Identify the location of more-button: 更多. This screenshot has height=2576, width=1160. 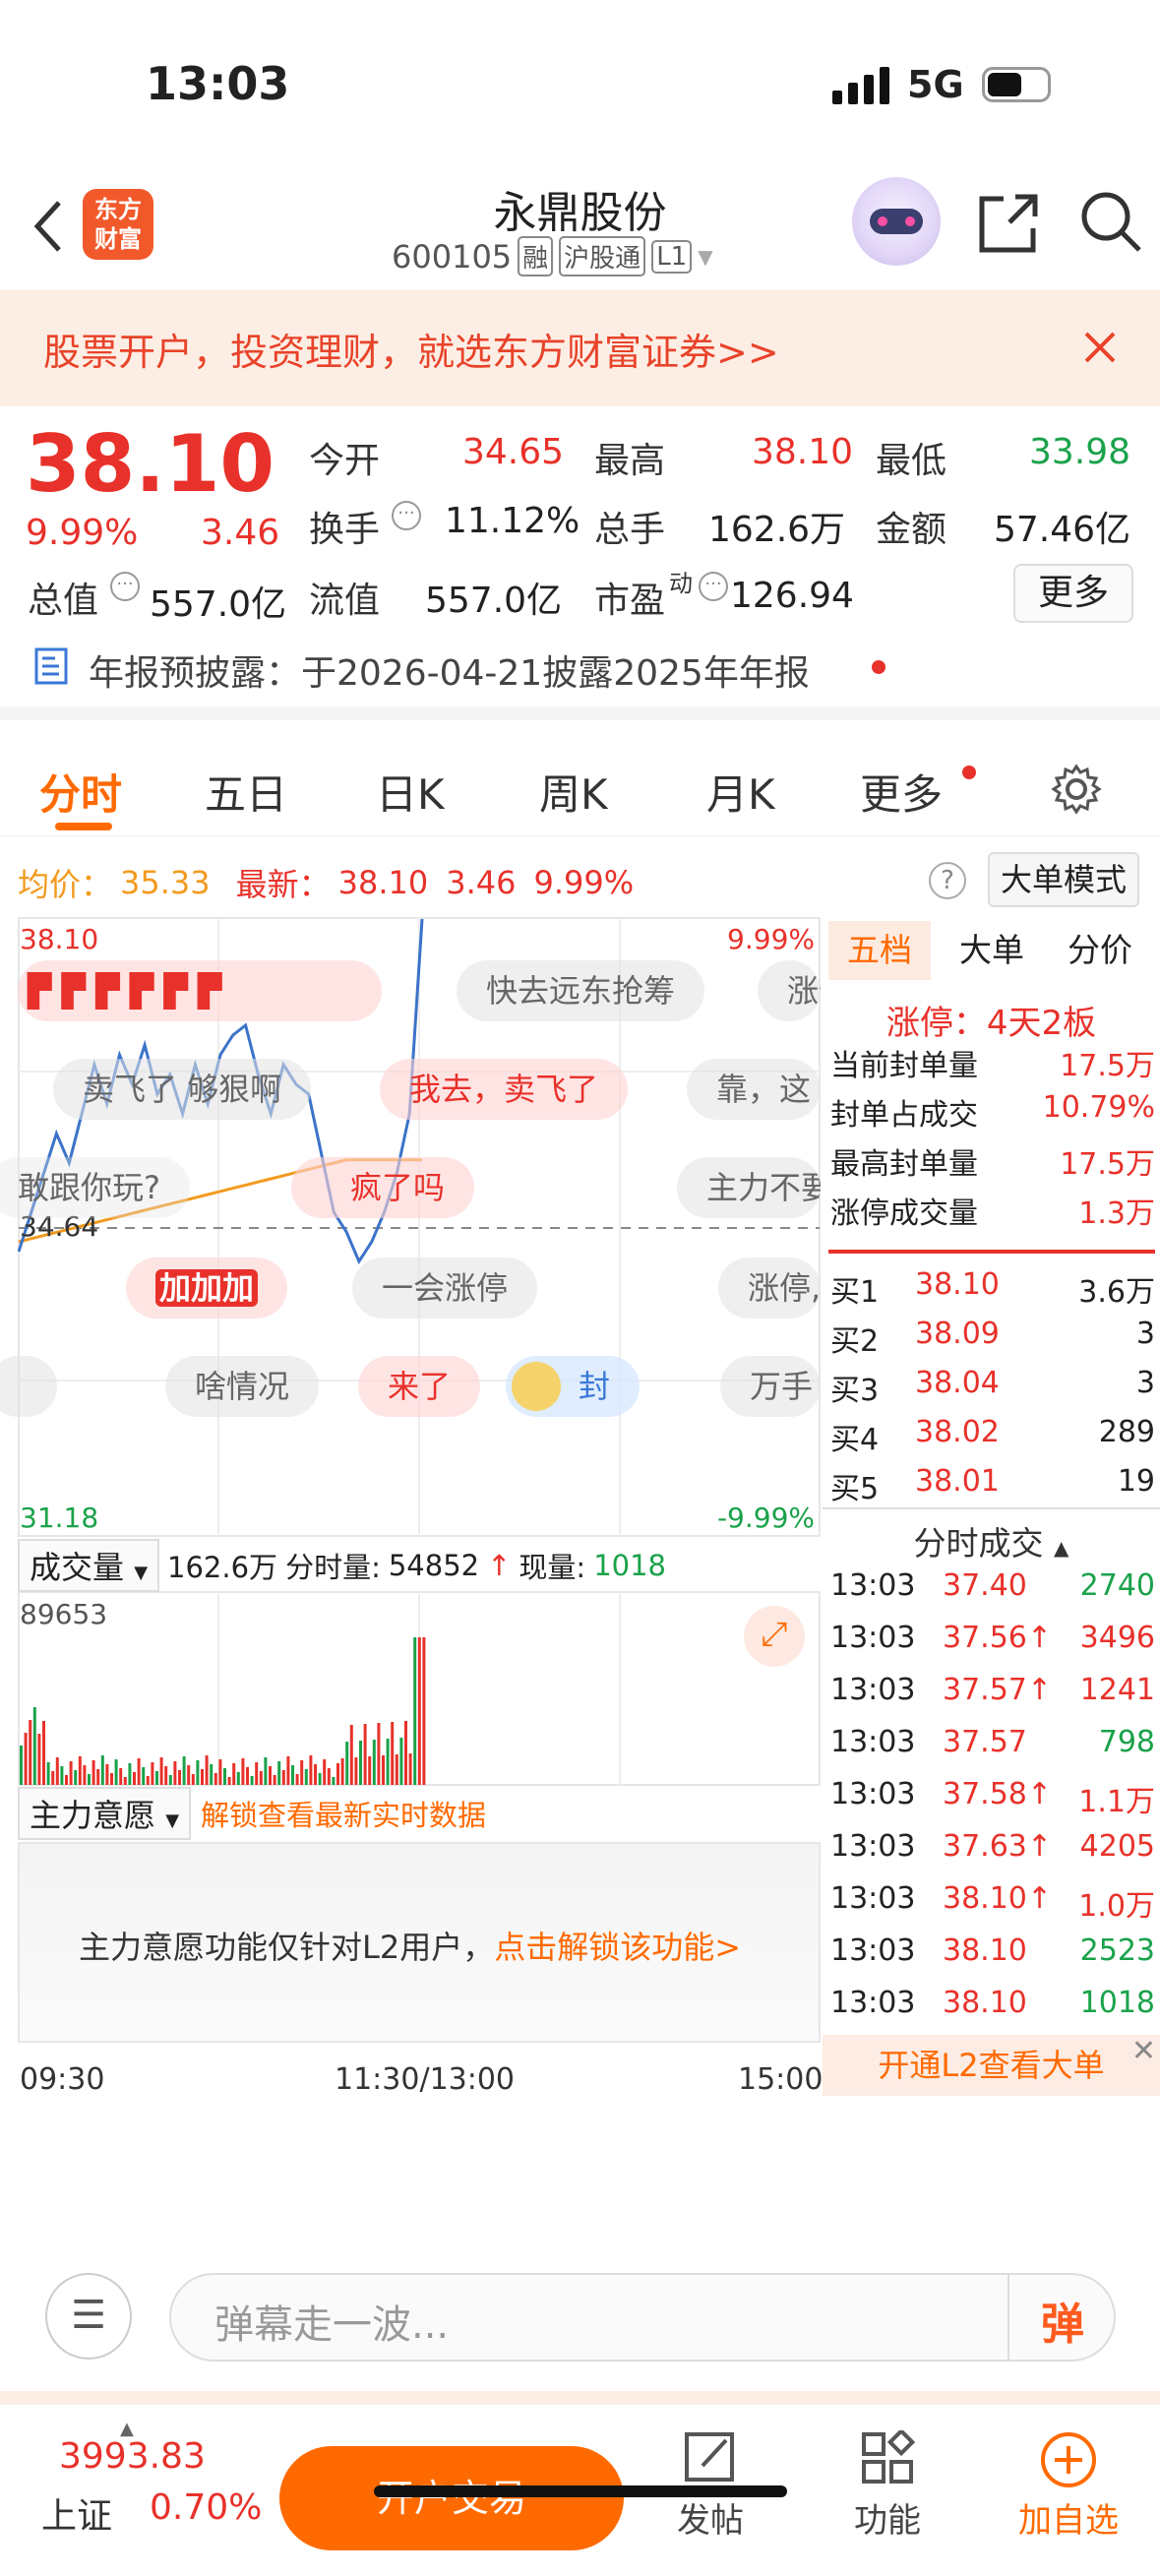
(1073, 593).